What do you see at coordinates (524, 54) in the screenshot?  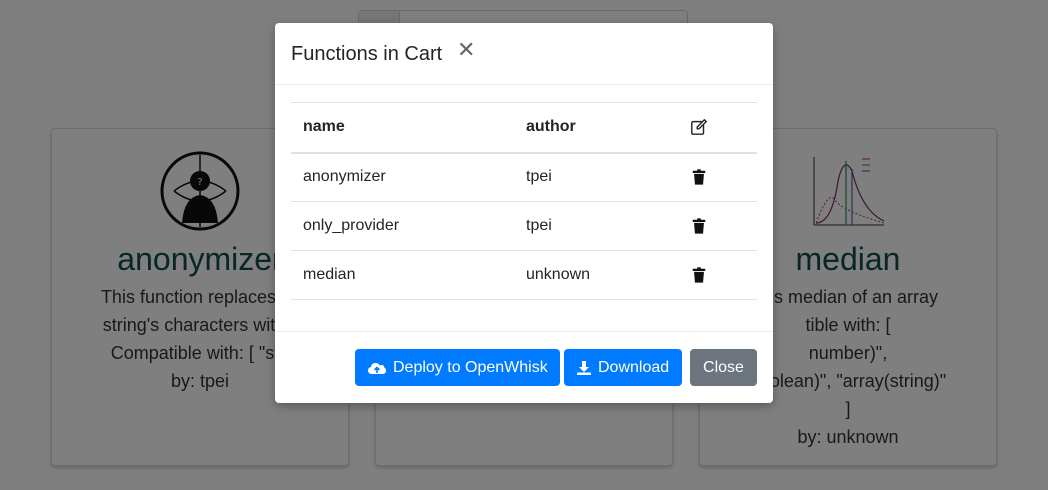 I see `modal-header: Functions in Cart ✕` at bounding box center [524, 54].